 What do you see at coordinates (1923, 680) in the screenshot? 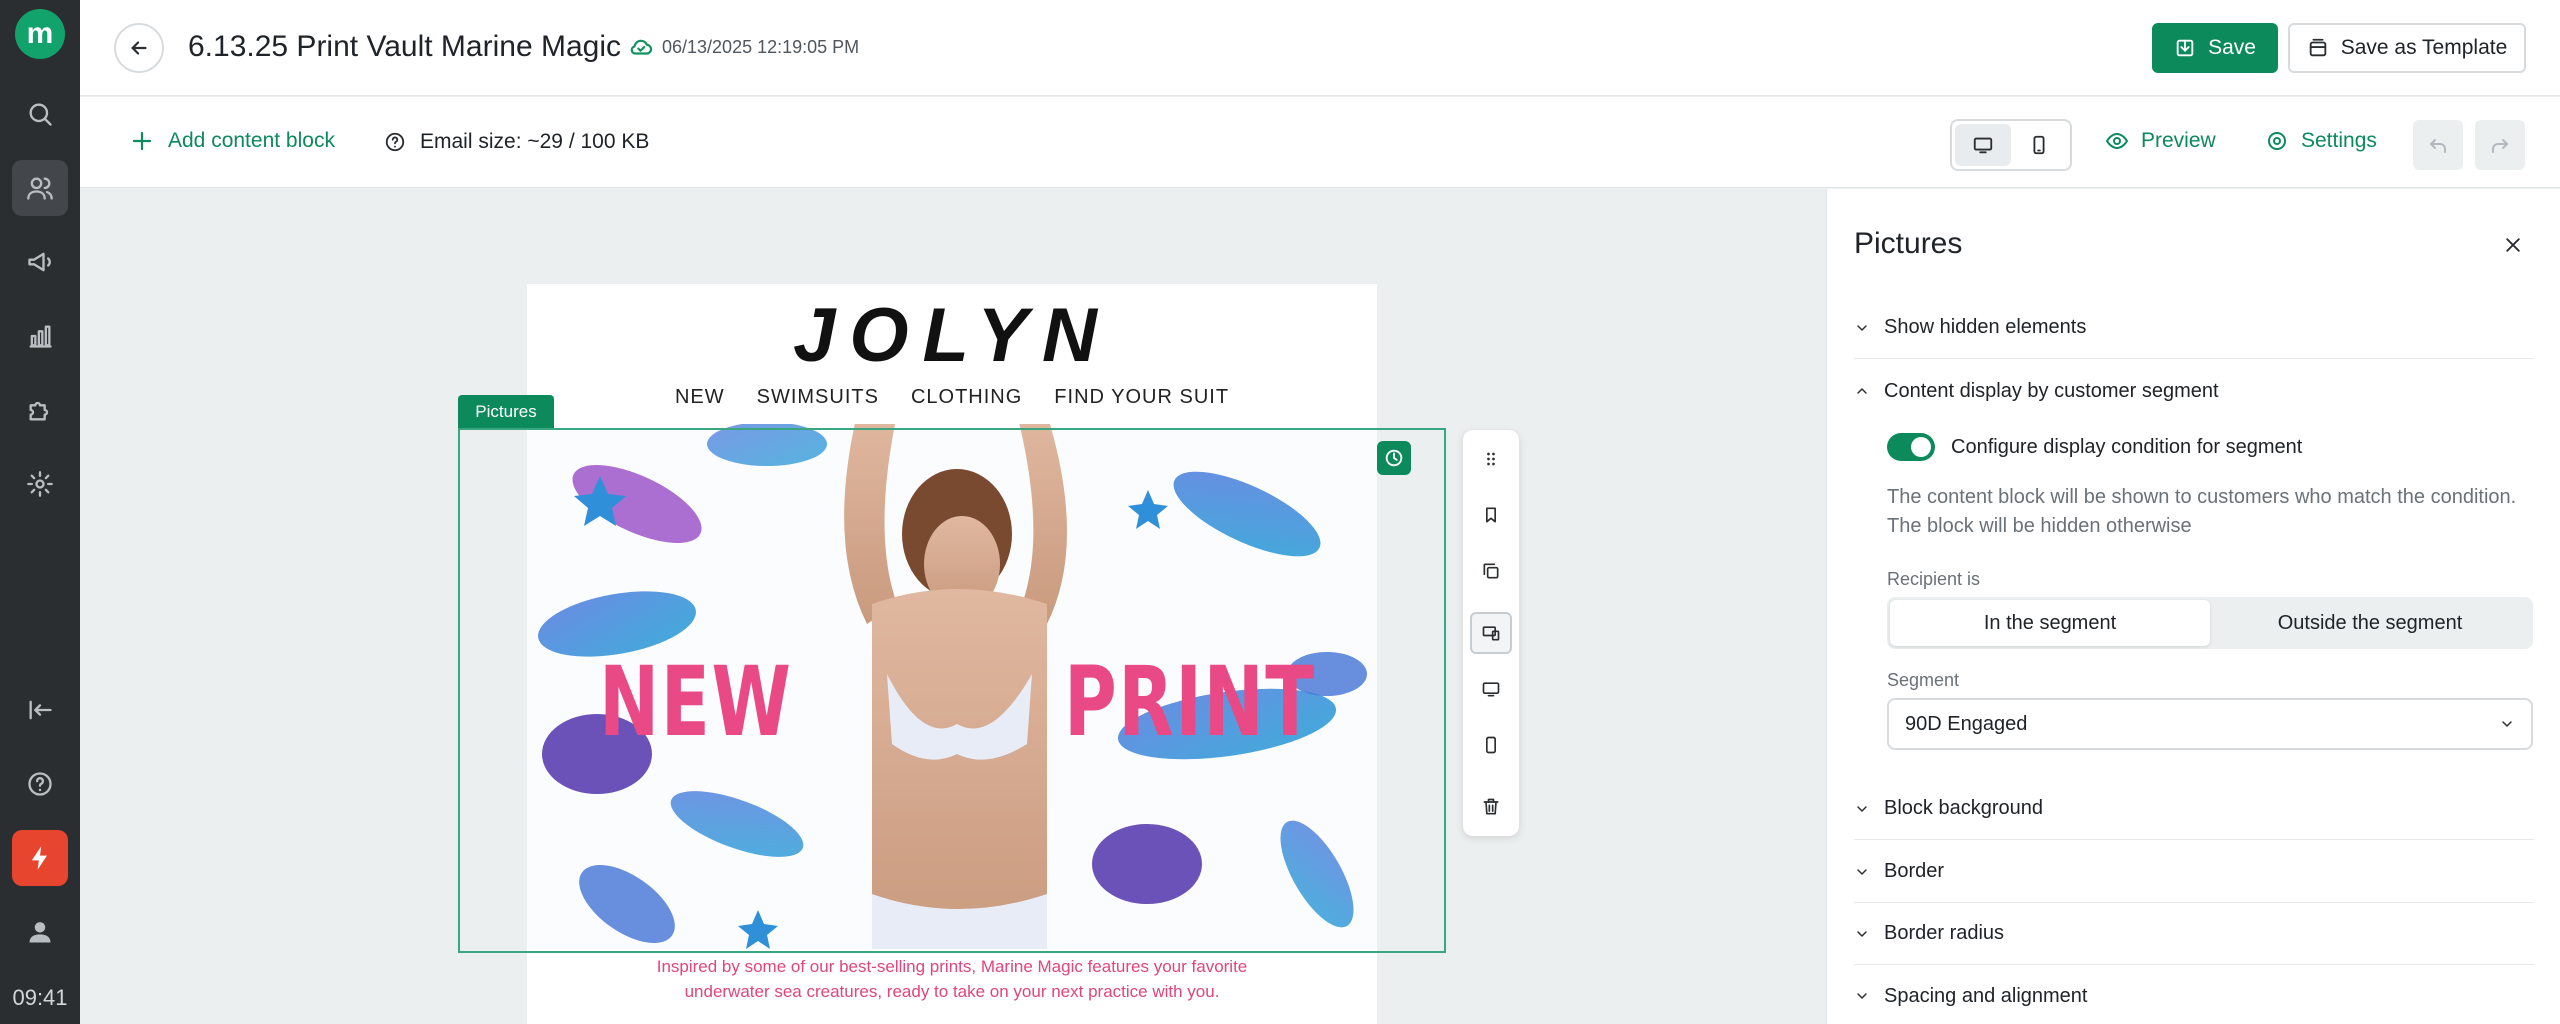
I see `segment-label: Segment` at bounding box center [1923, 680].